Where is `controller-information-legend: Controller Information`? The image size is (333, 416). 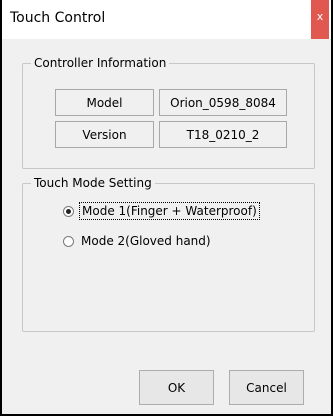
controller-information-legend: Controller Information is located at coordinates (100, 63).